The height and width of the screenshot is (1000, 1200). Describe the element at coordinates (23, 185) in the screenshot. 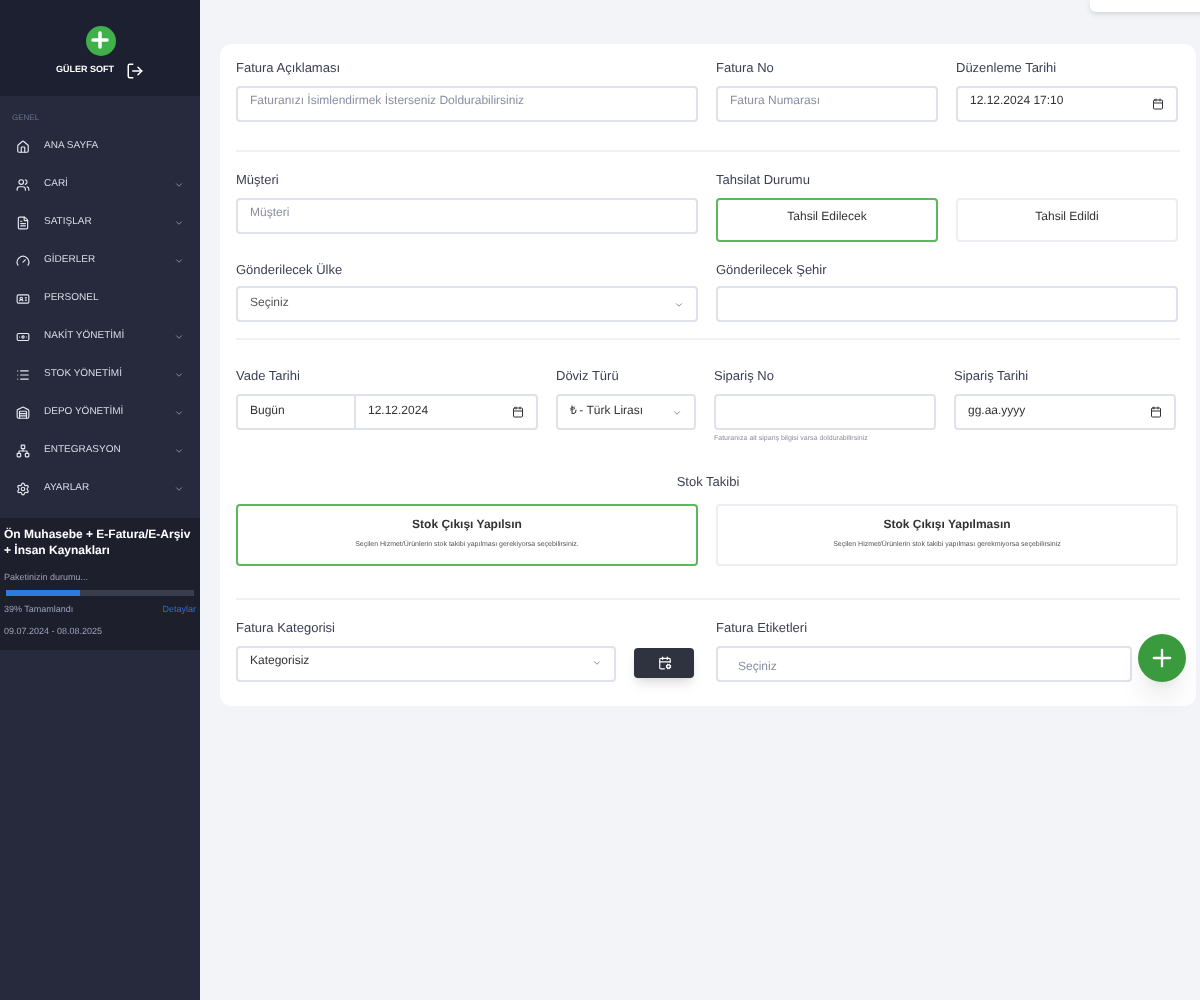

I see `users-icon` at that location.